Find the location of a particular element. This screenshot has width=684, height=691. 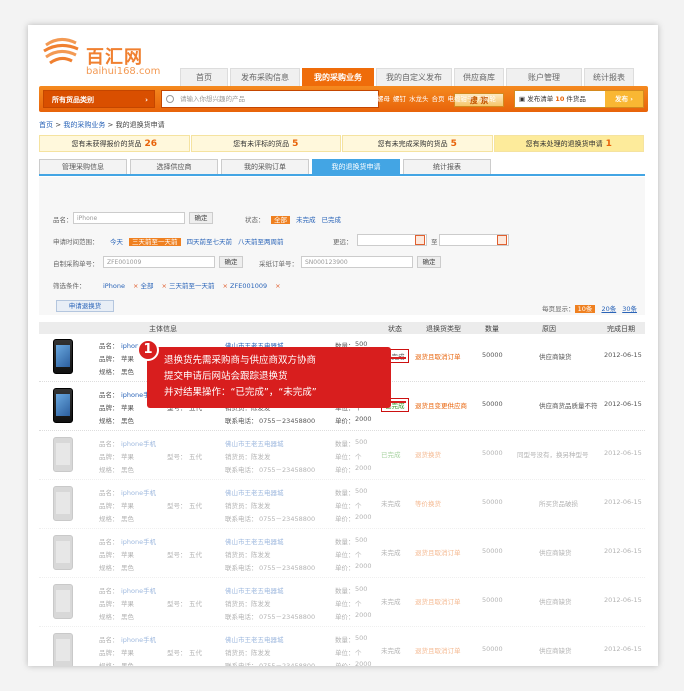

name-confirm-button: 确定 is located at coordinates (201, 218).